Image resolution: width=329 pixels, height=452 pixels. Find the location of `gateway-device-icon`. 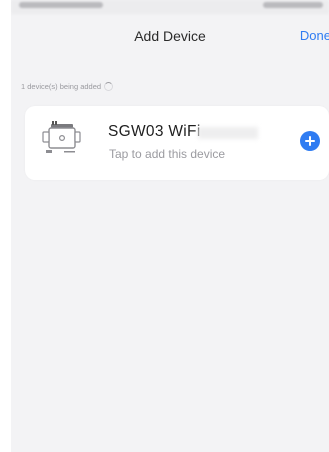

gateway-device-icon is located at coordinates (61, 140).